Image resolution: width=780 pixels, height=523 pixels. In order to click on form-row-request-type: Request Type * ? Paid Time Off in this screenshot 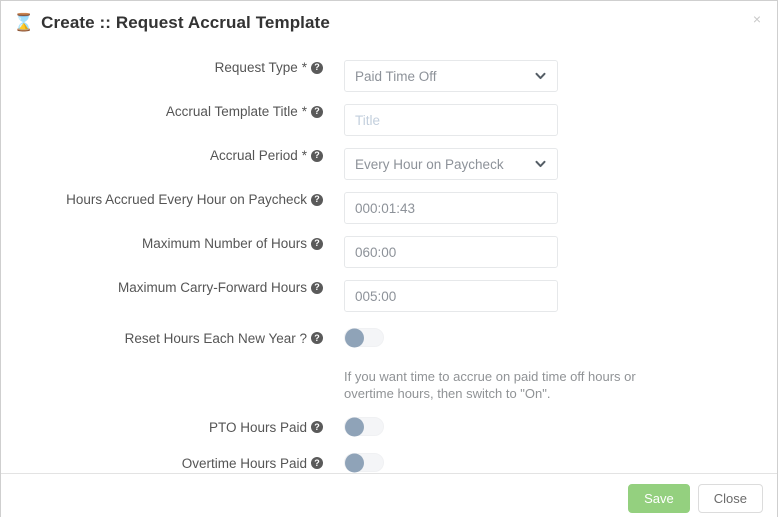, I will do `click(389, 76)`.